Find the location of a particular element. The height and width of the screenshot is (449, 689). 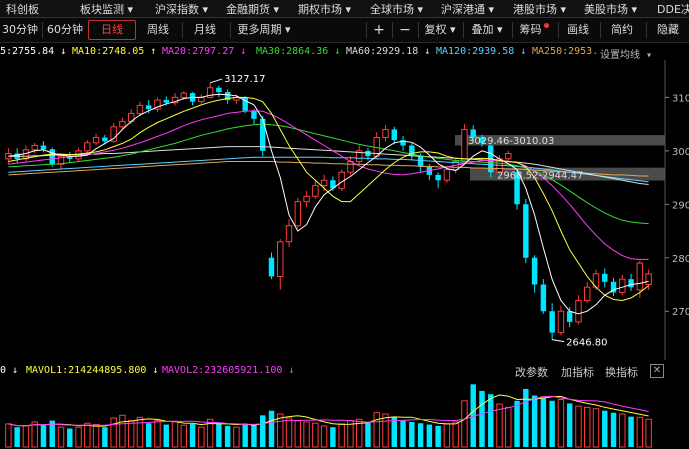

band1-label: 3029.46-3010.03 is located at coordinates (511, 141).